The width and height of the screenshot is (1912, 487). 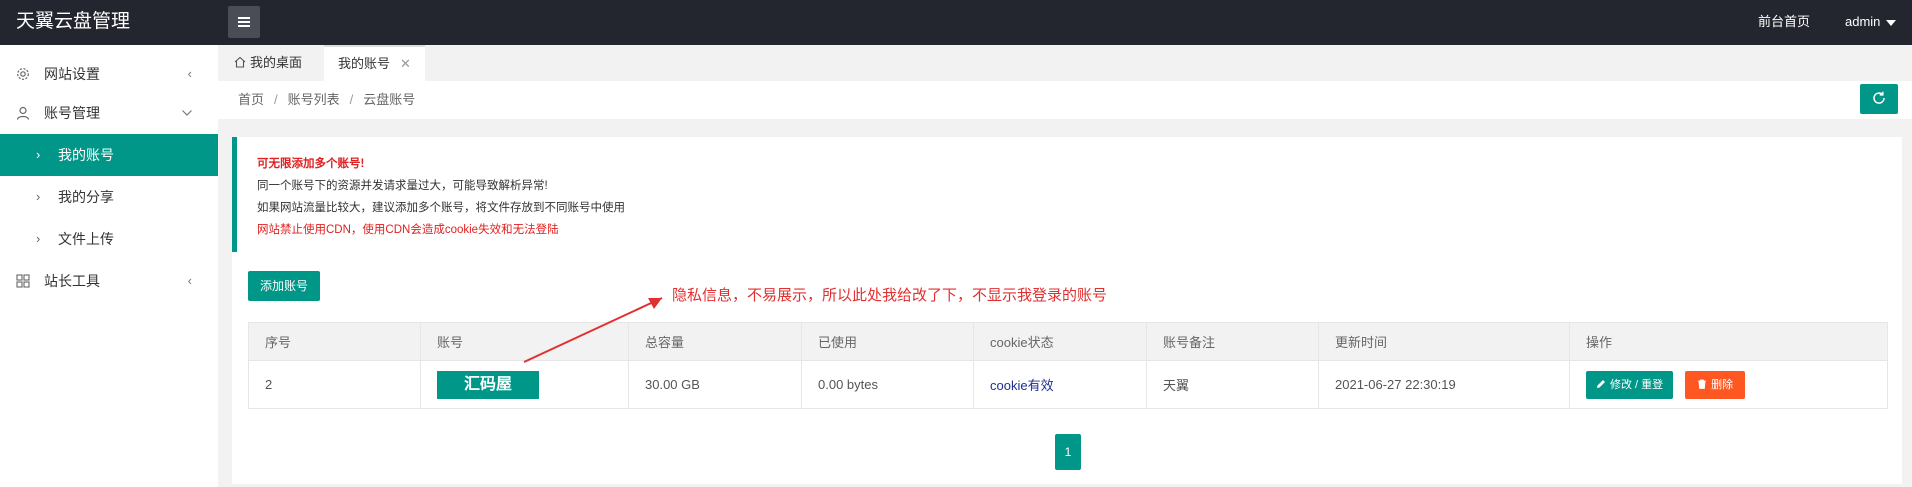 I want to click on notice-line: 网站禁止使用CDN，使用CDN会造成cookie失效和无法登陆, so click(x=408, y=230).